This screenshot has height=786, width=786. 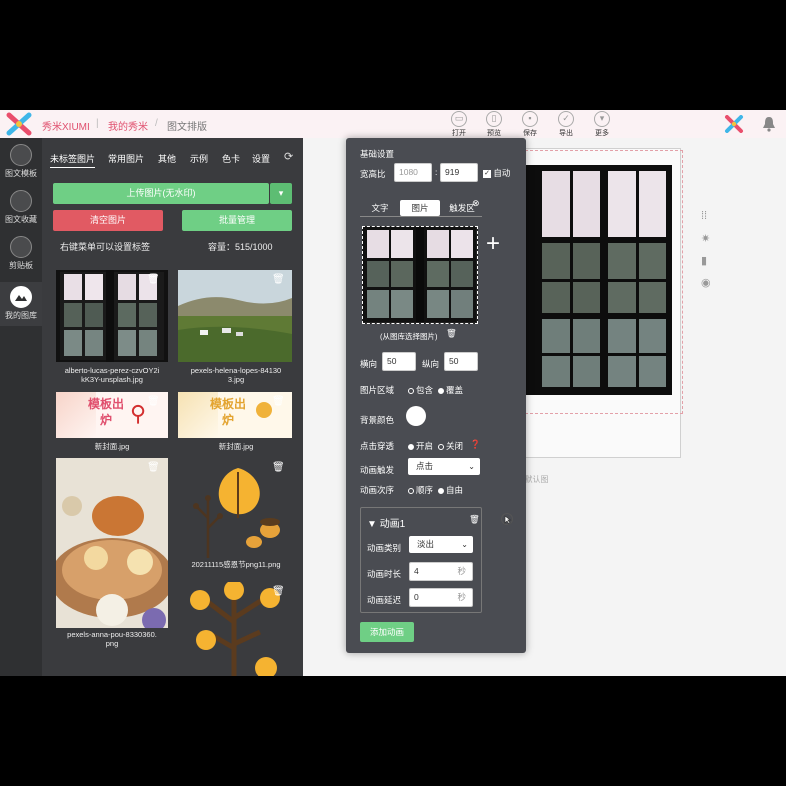 I want to click on chevron-down-icon: ⌄, so click(x=464, y=544).